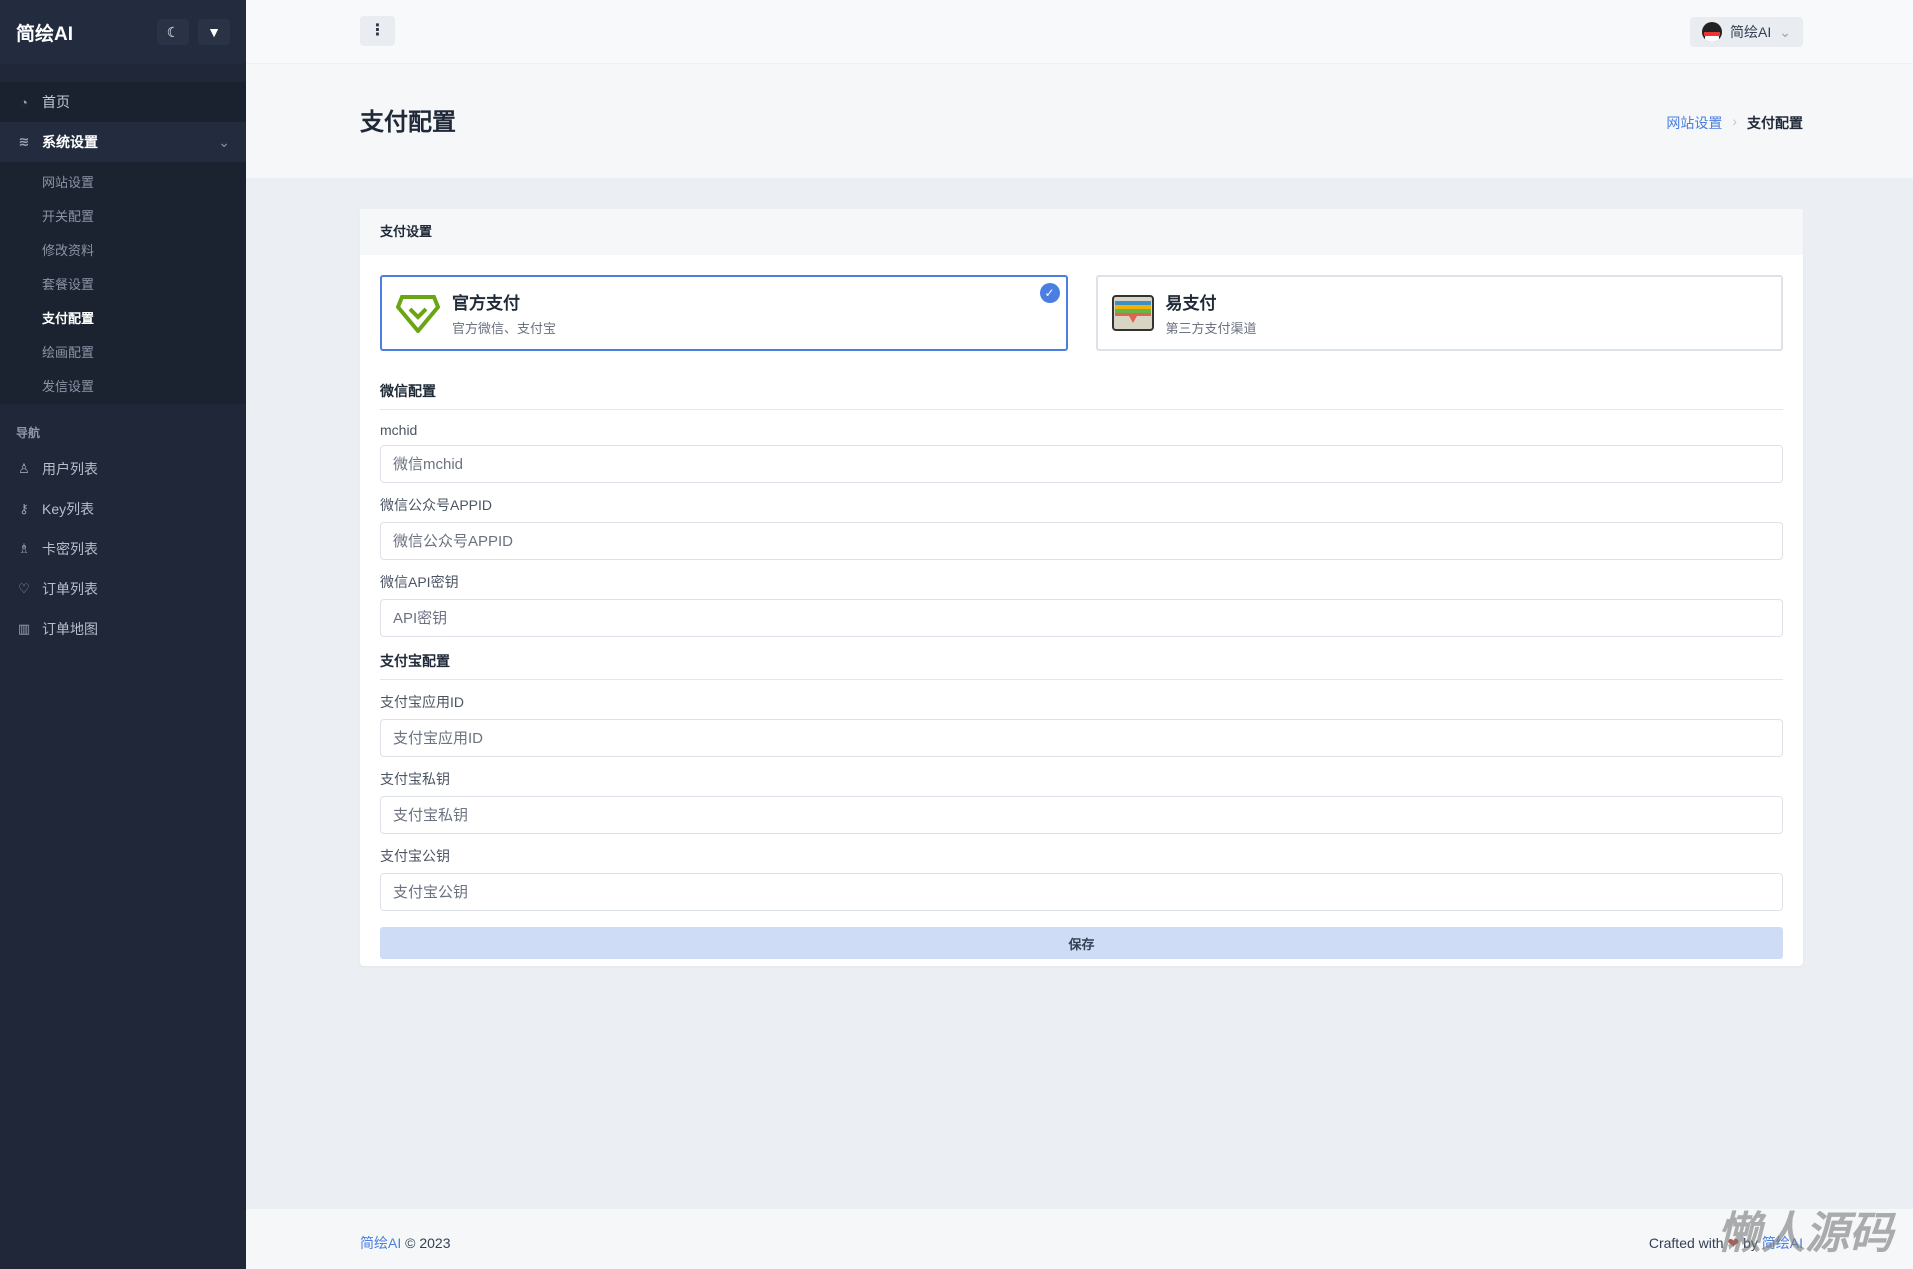 The image size is (1913, 1269). What do you see at coordinates (173, 32) in the screenshot?
I see `moon-icon: ☾` at bounding box center [173, 32].